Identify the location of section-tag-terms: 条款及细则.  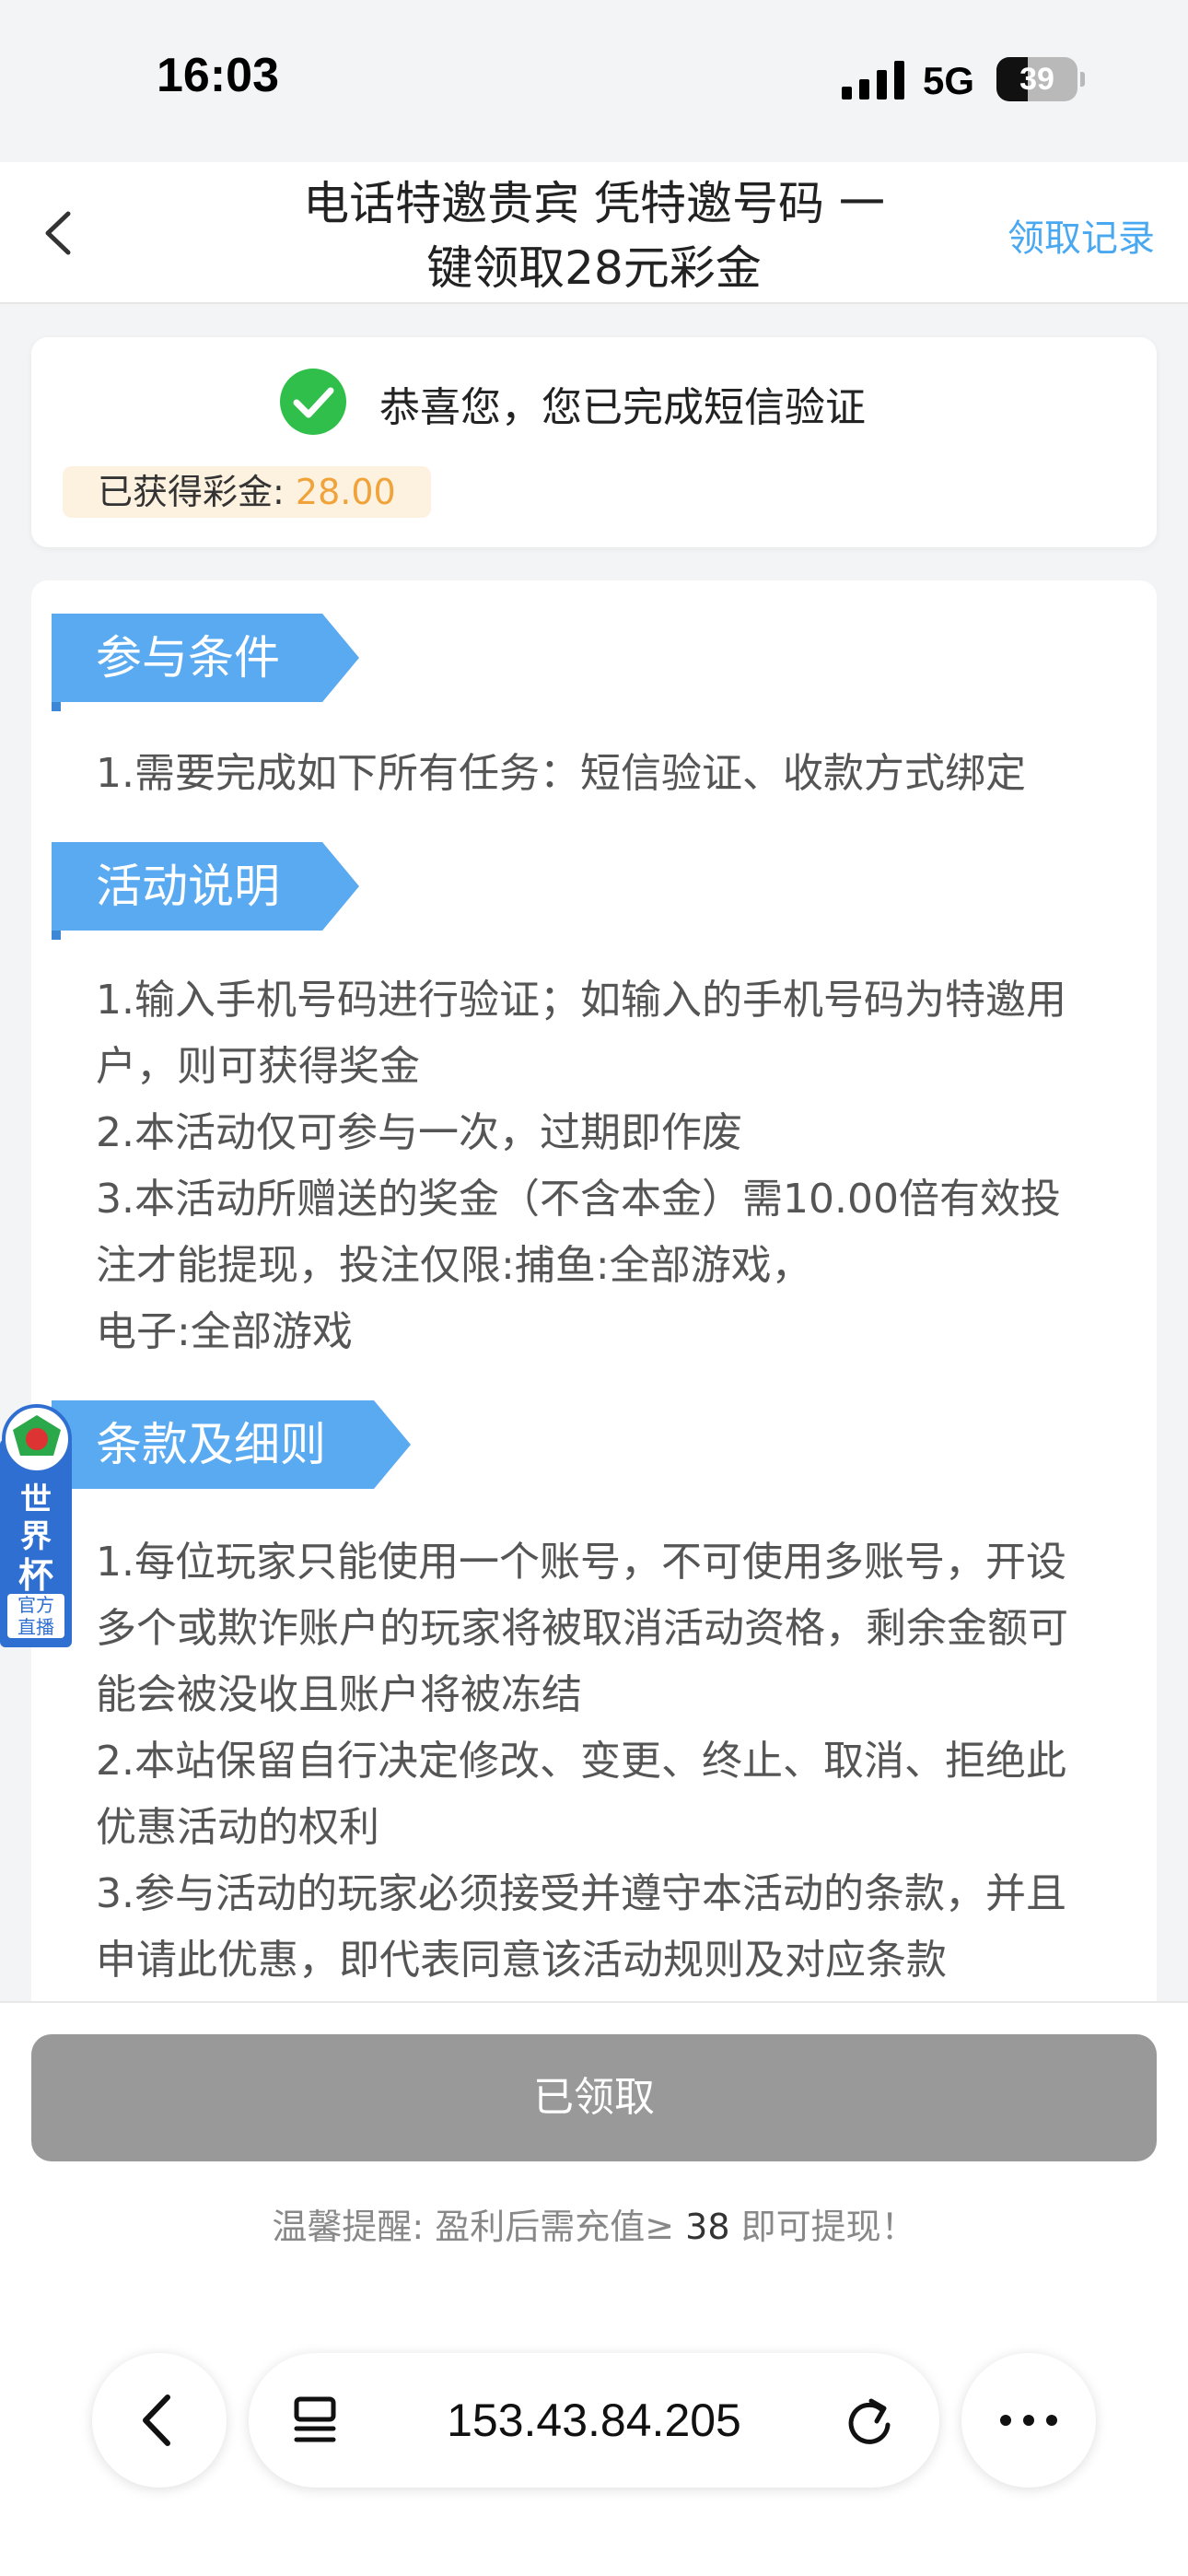
(231, 1449).